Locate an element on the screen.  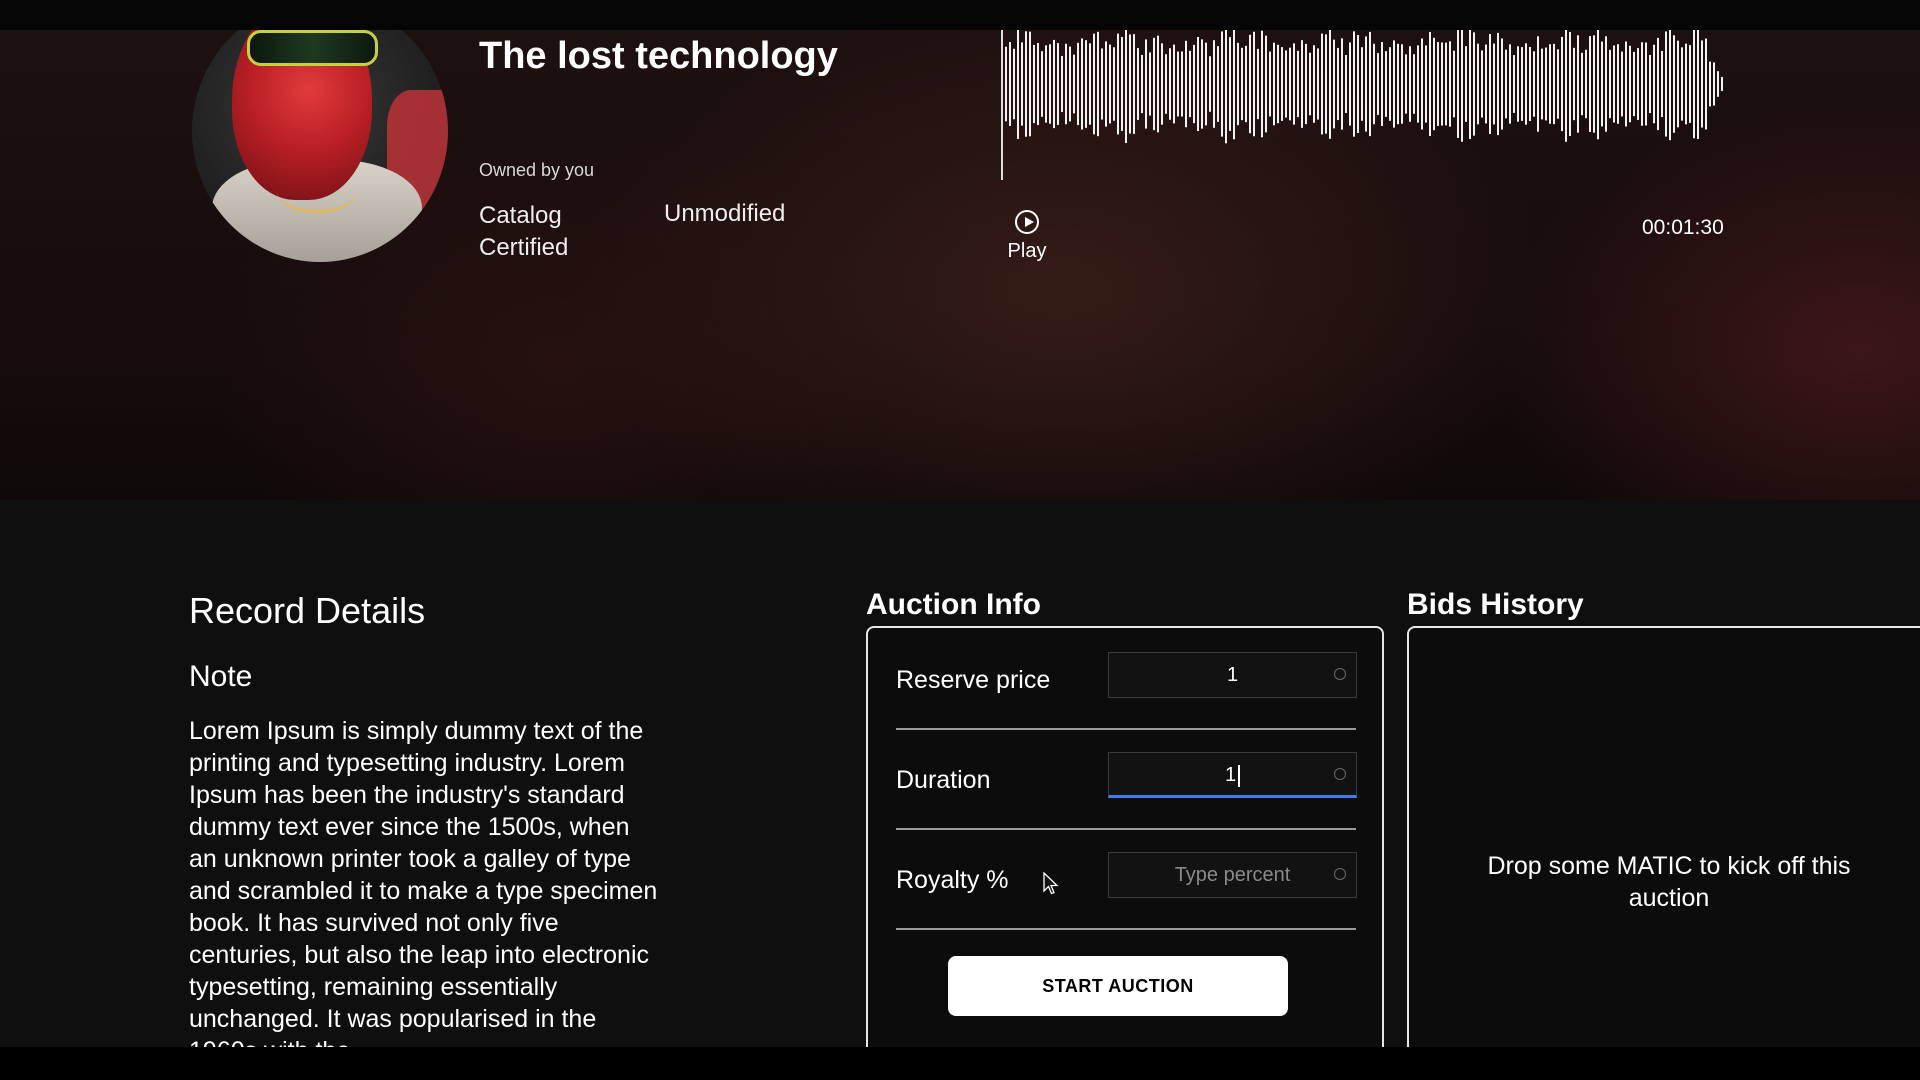
play-button: Play is located at coordinates (1027, 240).